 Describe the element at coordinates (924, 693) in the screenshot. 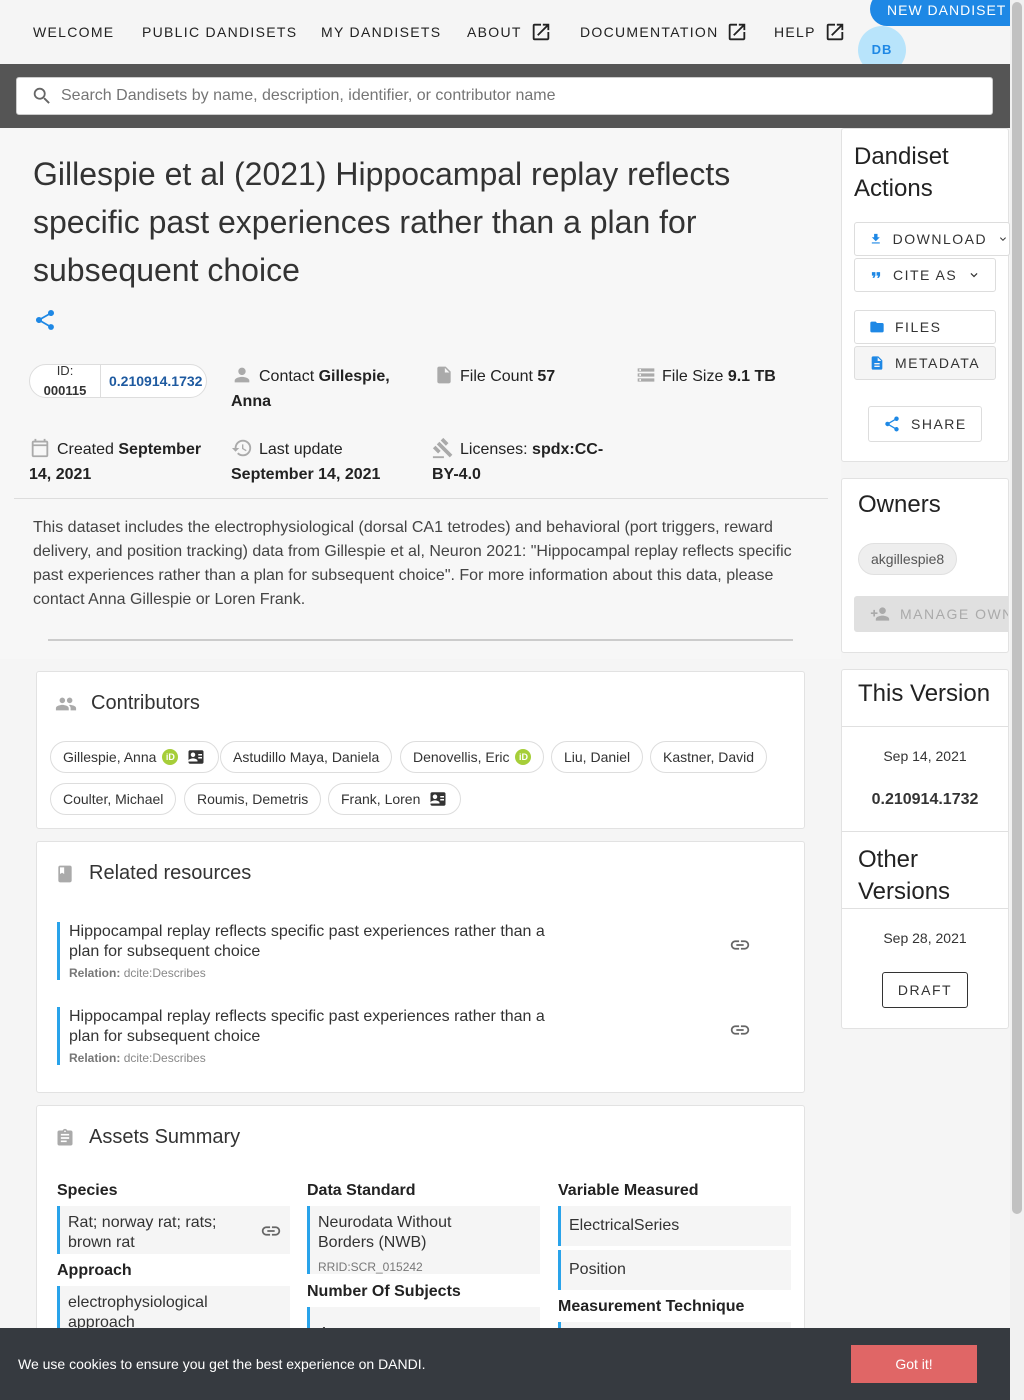

I see `this-version-title: This Version` at that location.